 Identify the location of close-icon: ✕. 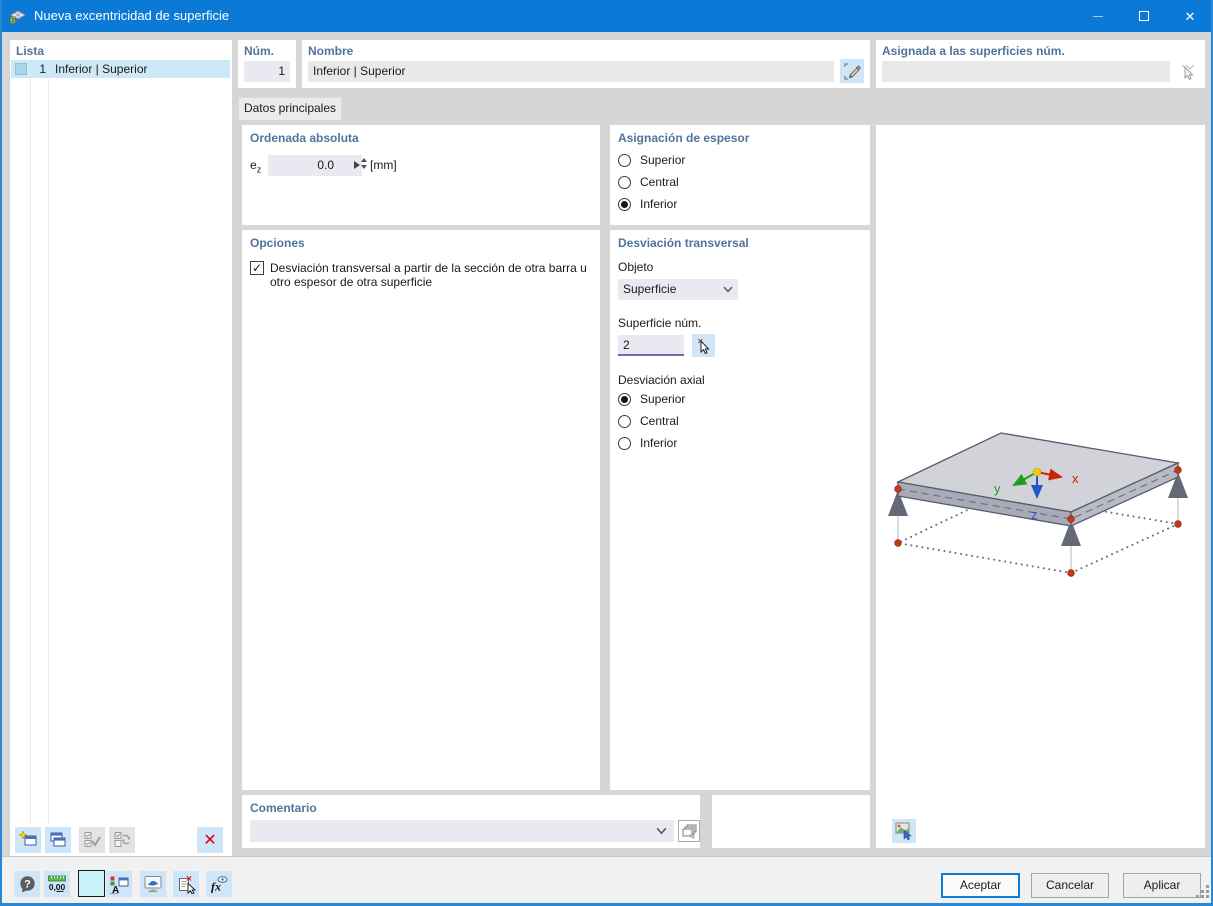
(1190, 16).